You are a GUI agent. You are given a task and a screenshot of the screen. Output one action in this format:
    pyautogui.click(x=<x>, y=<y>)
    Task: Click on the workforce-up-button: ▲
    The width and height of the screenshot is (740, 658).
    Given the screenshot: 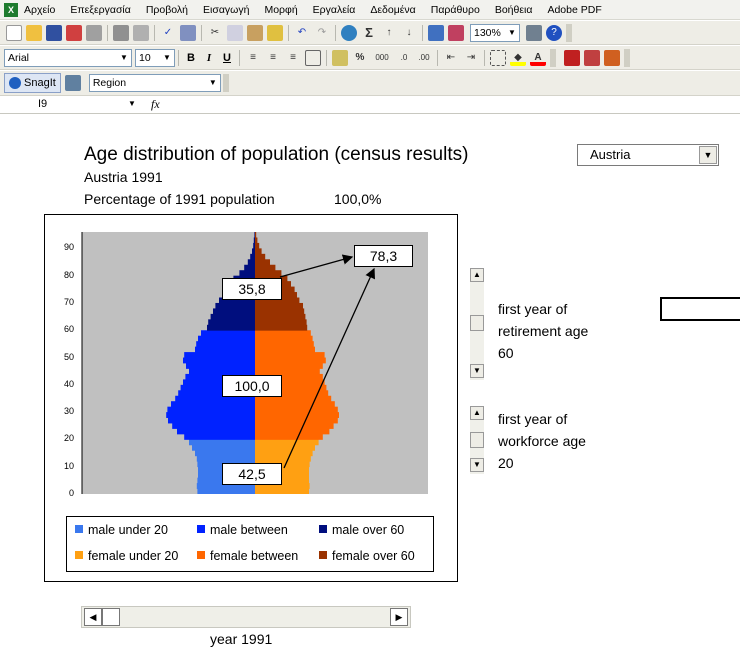 What is the action you would take?
    pyautogui.click(x=477, y=413)
    